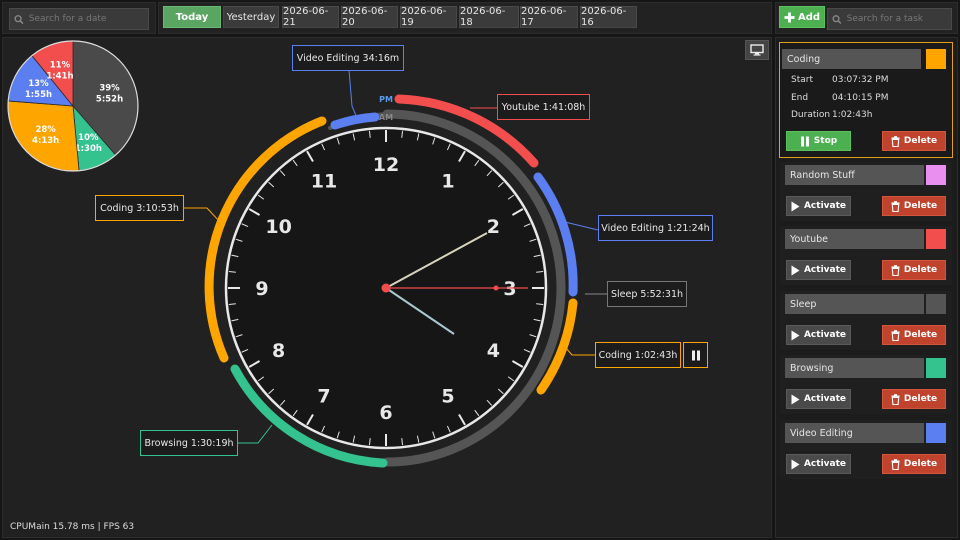  Describe the element at coordinates (493, 351) in the screenshot. I see `clock-number: 4` at that location.